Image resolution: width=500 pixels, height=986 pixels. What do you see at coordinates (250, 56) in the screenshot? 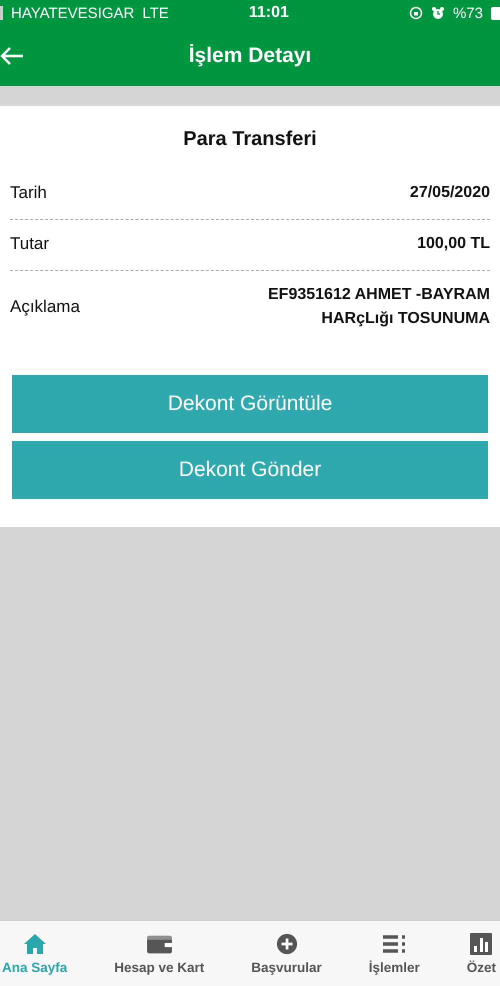
I see `screen-title: İşlem Detayı` at bounding box center [250, 56].